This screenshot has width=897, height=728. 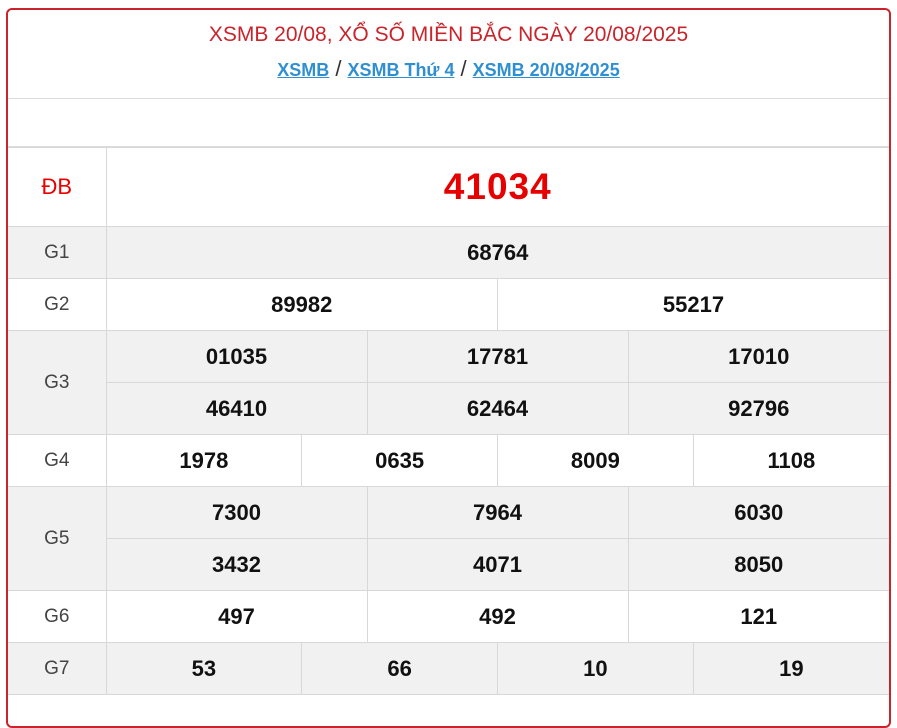 I want to click on prize-label-g1: G1, so click(x=57, y=252).